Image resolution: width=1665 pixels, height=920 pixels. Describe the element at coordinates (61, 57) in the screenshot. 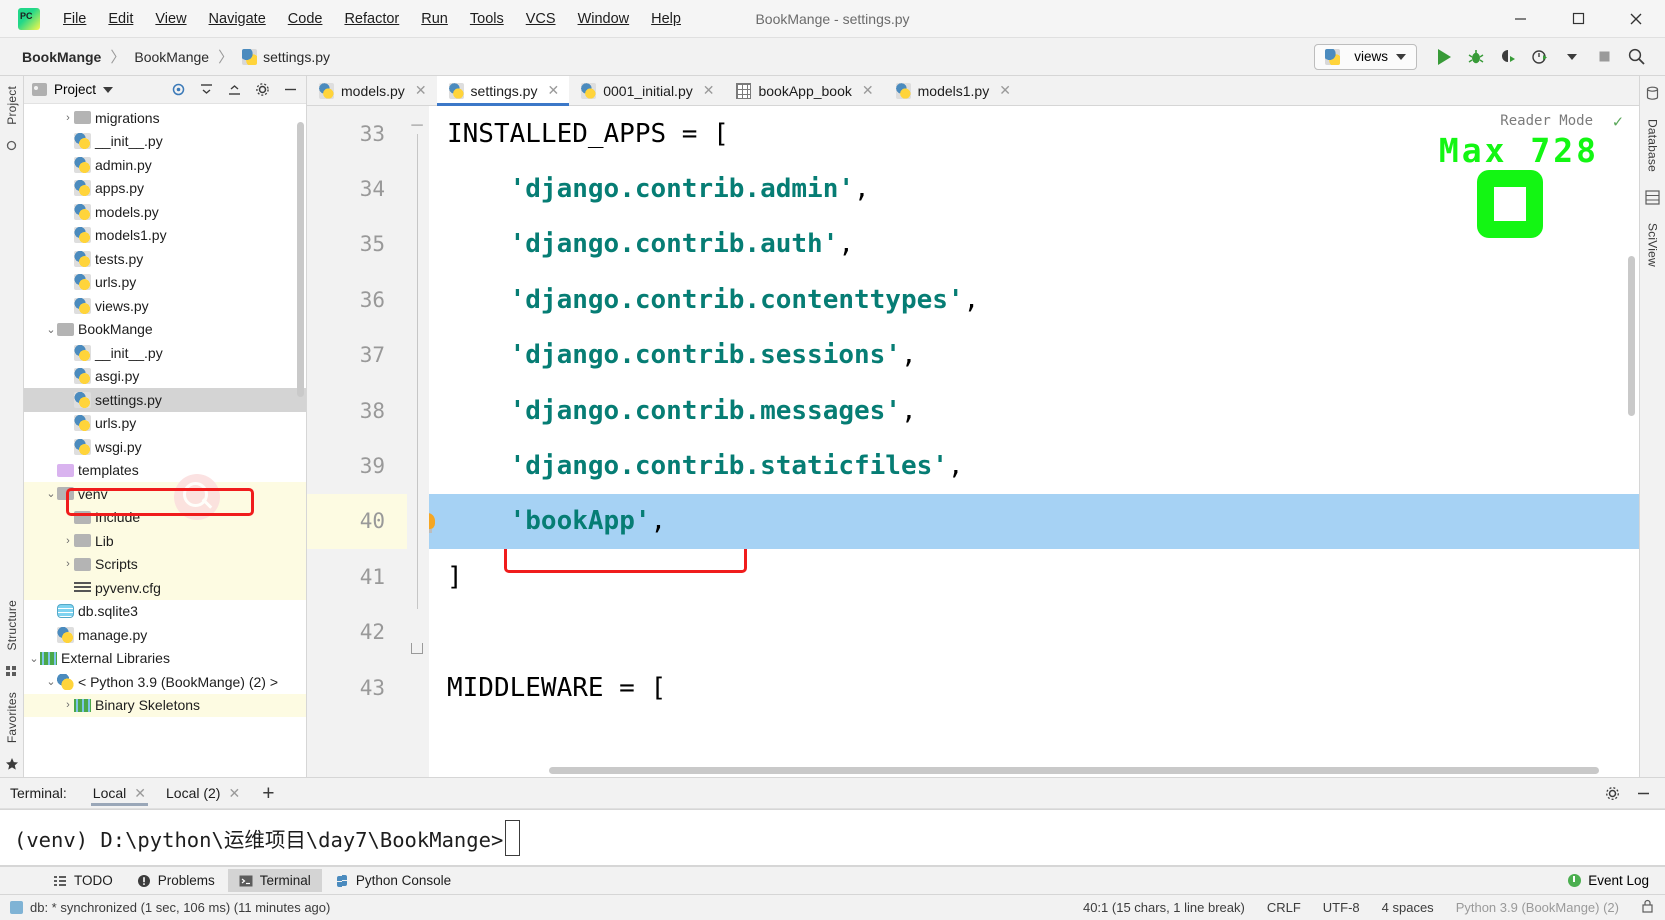

I see `breadcrumb-project: BookMange` at that location.